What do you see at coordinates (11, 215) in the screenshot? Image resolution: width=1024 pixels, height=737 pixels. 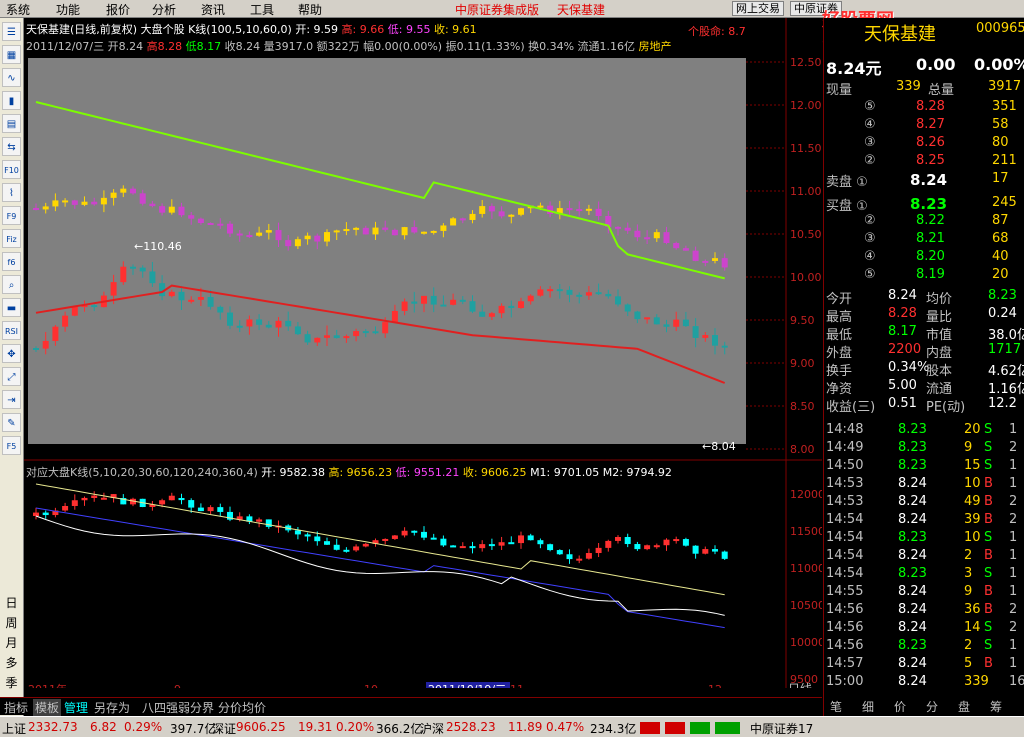 I see `f9-icon: F9` at bounding box center [11, 215].